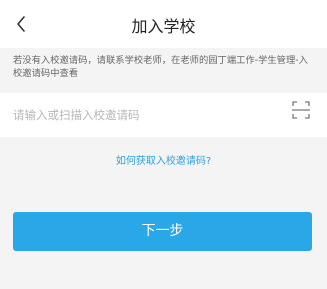 The width and height of the screenshot is (327, 289). I want to click on scan-icon, so click(301, 110).